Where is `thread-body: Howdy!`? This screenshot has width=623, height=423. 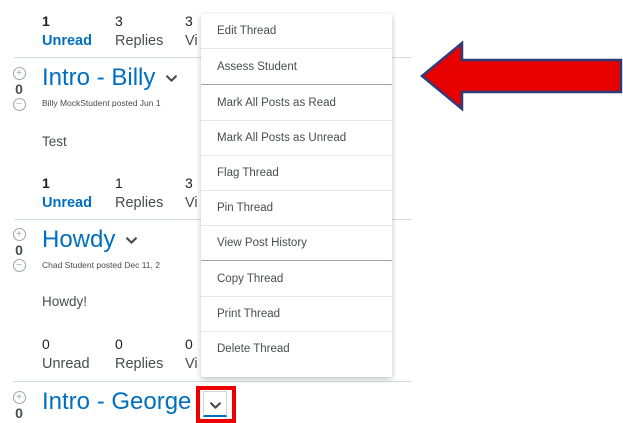 thread-body: Howdy! is located at coordinates (65, 301).